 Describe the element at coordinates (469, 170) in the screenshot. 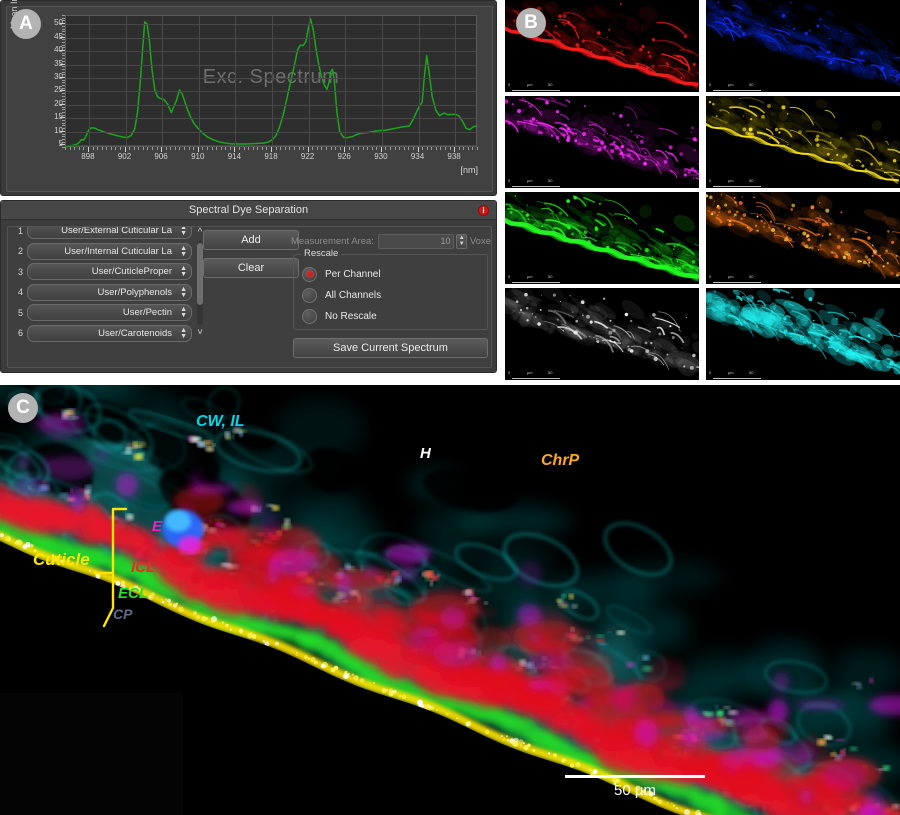

I see `x-axis-unit-label: [nm]` at that location.